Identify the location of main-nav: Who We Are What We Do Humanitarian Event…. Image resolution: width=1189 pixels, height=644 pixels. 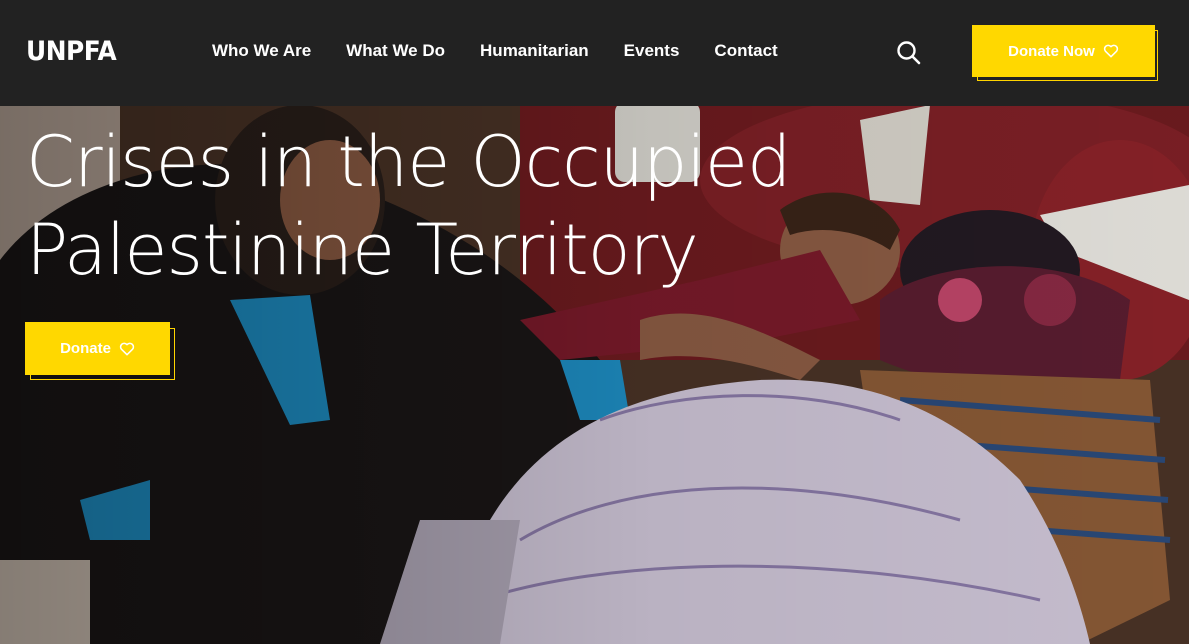
(512, 51).